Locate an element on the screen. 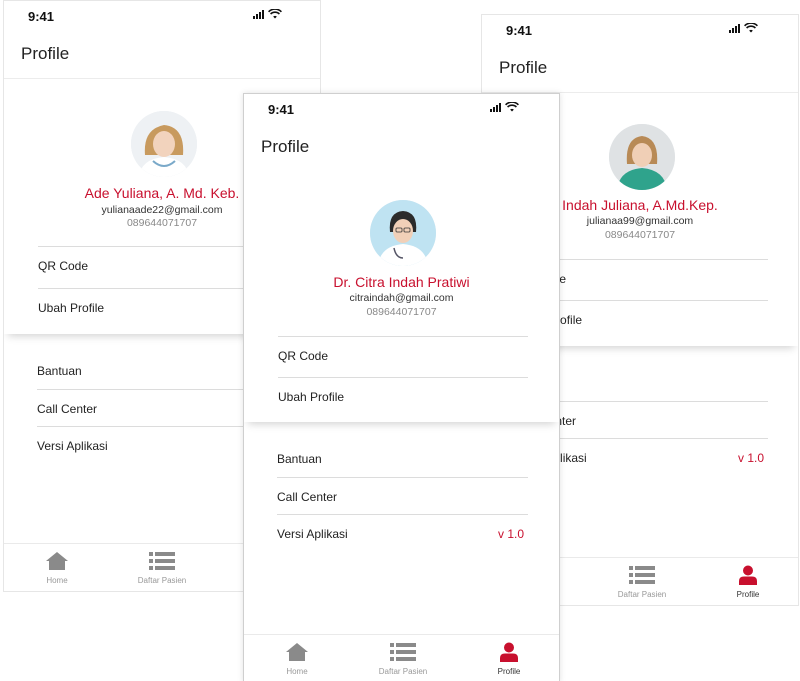 Image resolution: width=800 pixels, height=681 pixels. profile-name: Dr. Citra Indah Pratiwi is located at coordinates (401, 282).